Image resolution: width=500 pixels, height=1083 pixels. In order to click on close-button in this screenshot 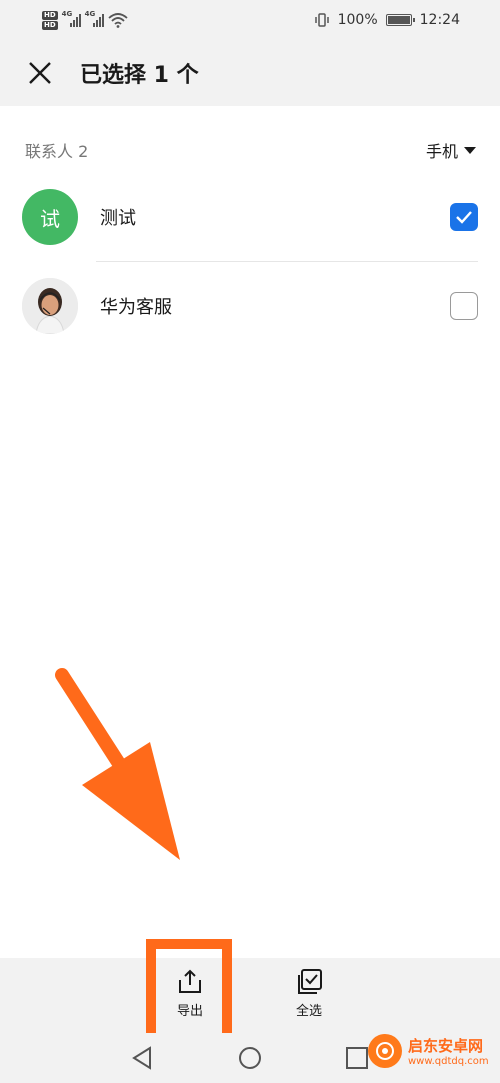, I will do `click(40, 73)`.